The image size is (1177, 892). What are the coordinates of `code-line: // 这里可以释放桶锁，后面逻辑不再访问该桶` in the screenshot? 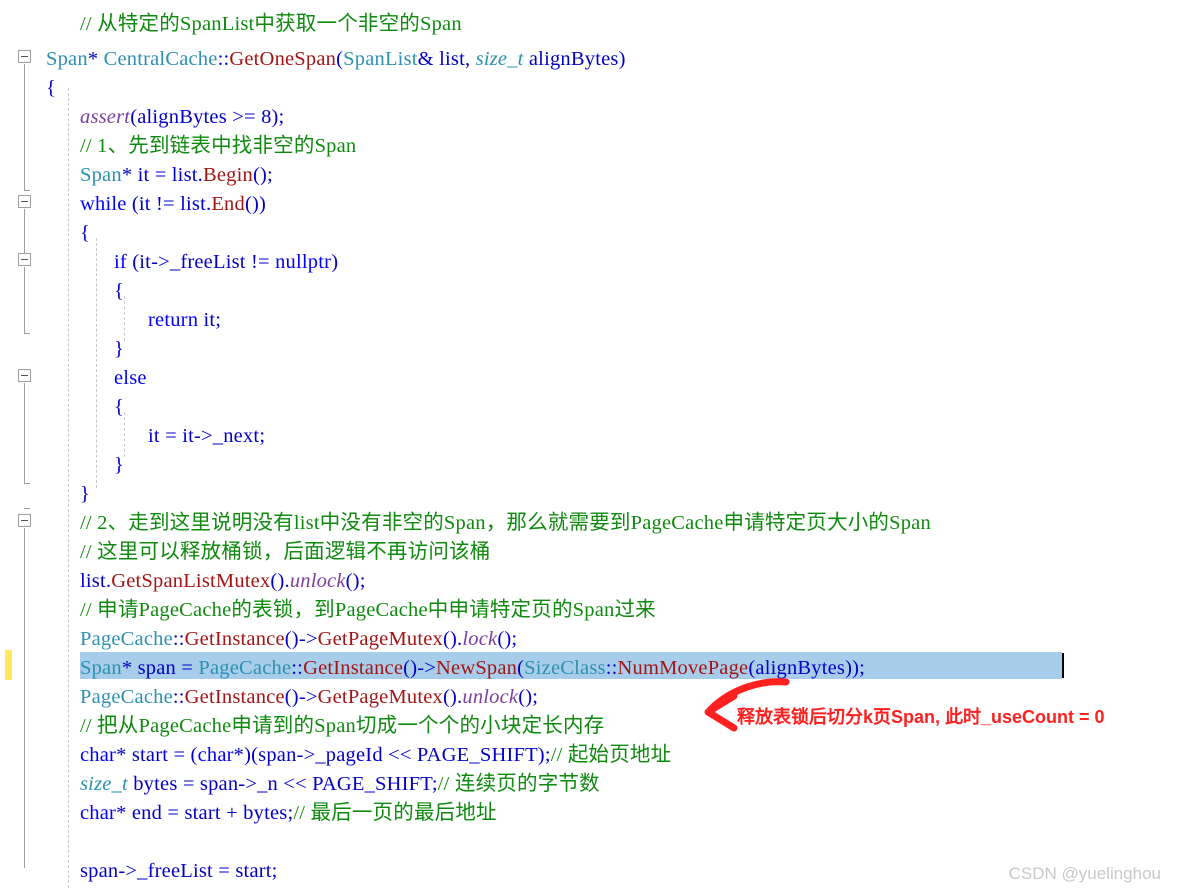 It's located at (285, 552).